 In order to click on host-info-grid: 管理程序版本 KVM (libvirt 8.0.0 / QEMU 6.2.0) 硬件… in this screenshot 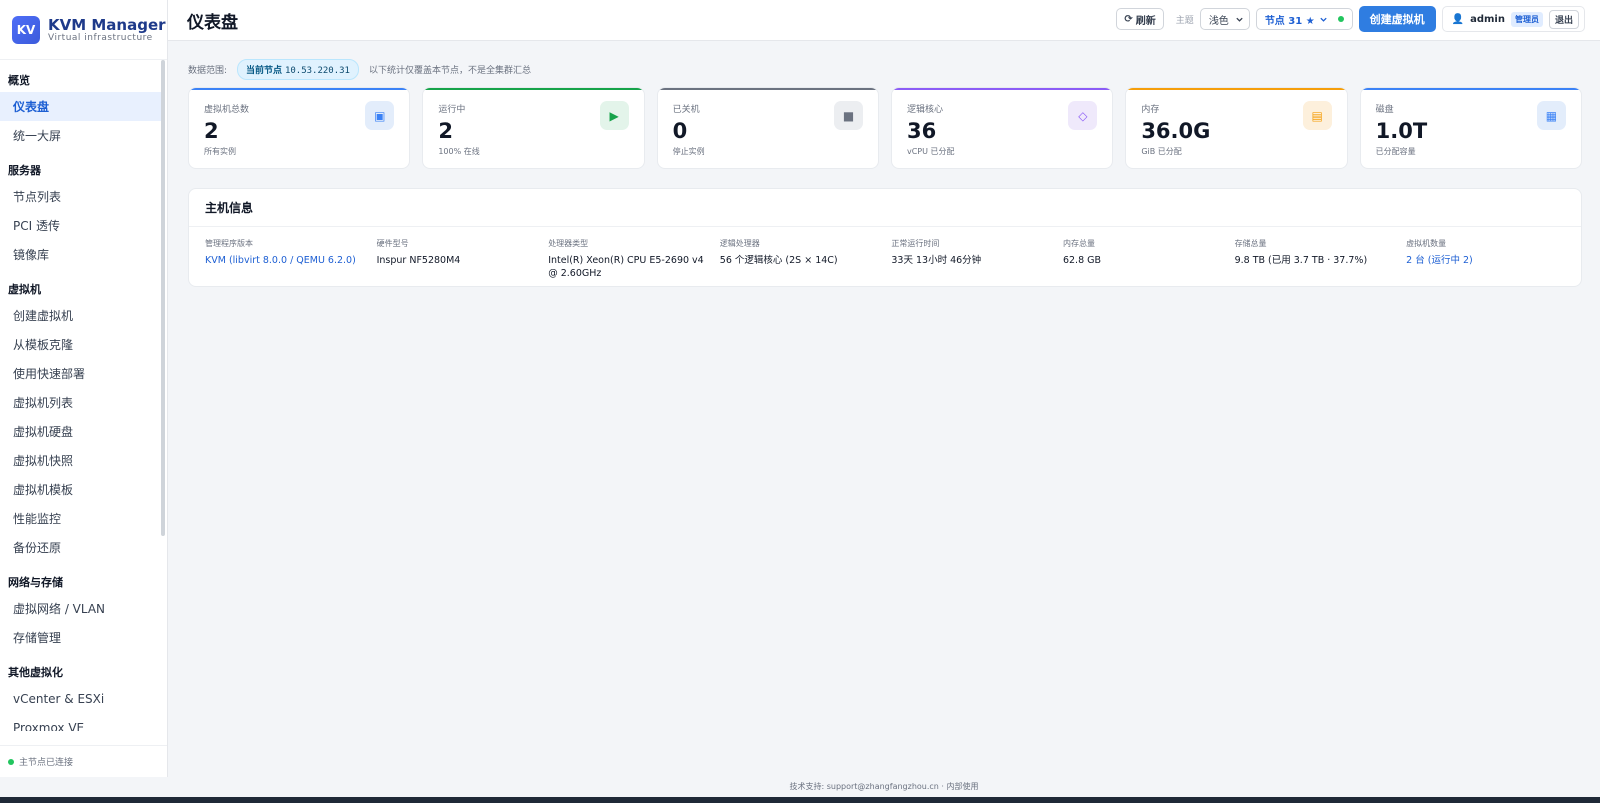, I will do `click(885, 253)`.